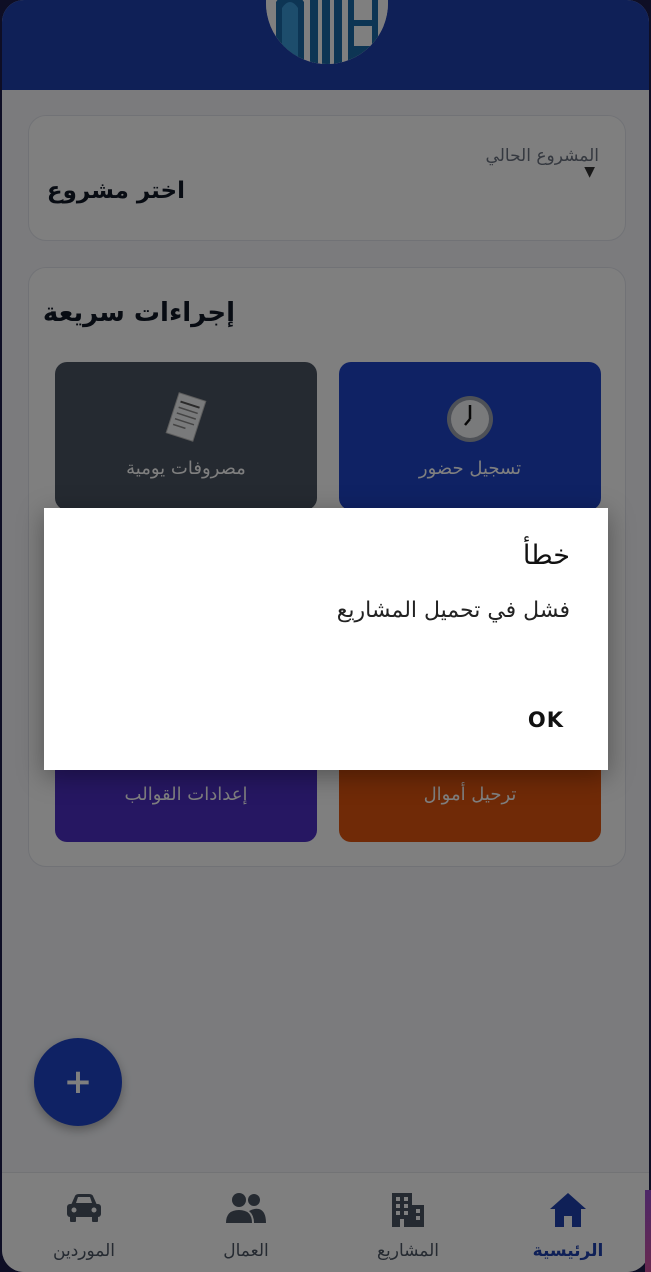  I want to click on ok-button: OK, so click(546, 720).